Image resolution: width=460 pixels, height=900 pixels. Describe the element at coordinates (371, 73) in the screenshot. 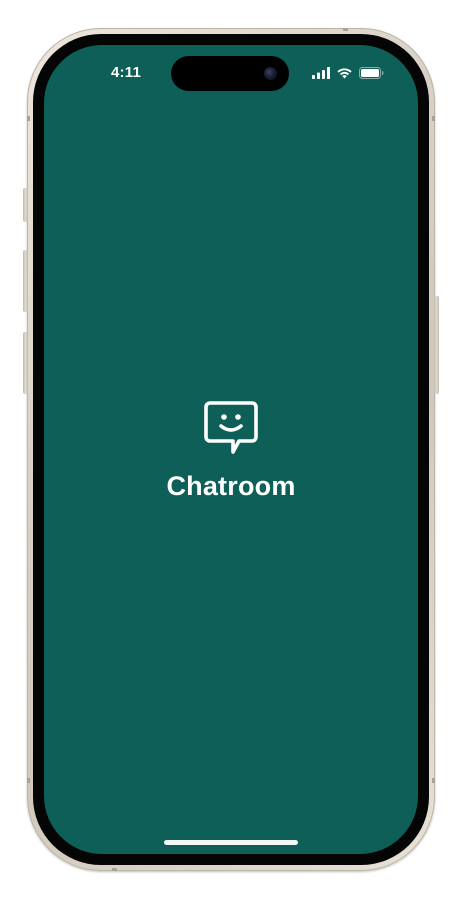

I see `battery-icon` at that location.